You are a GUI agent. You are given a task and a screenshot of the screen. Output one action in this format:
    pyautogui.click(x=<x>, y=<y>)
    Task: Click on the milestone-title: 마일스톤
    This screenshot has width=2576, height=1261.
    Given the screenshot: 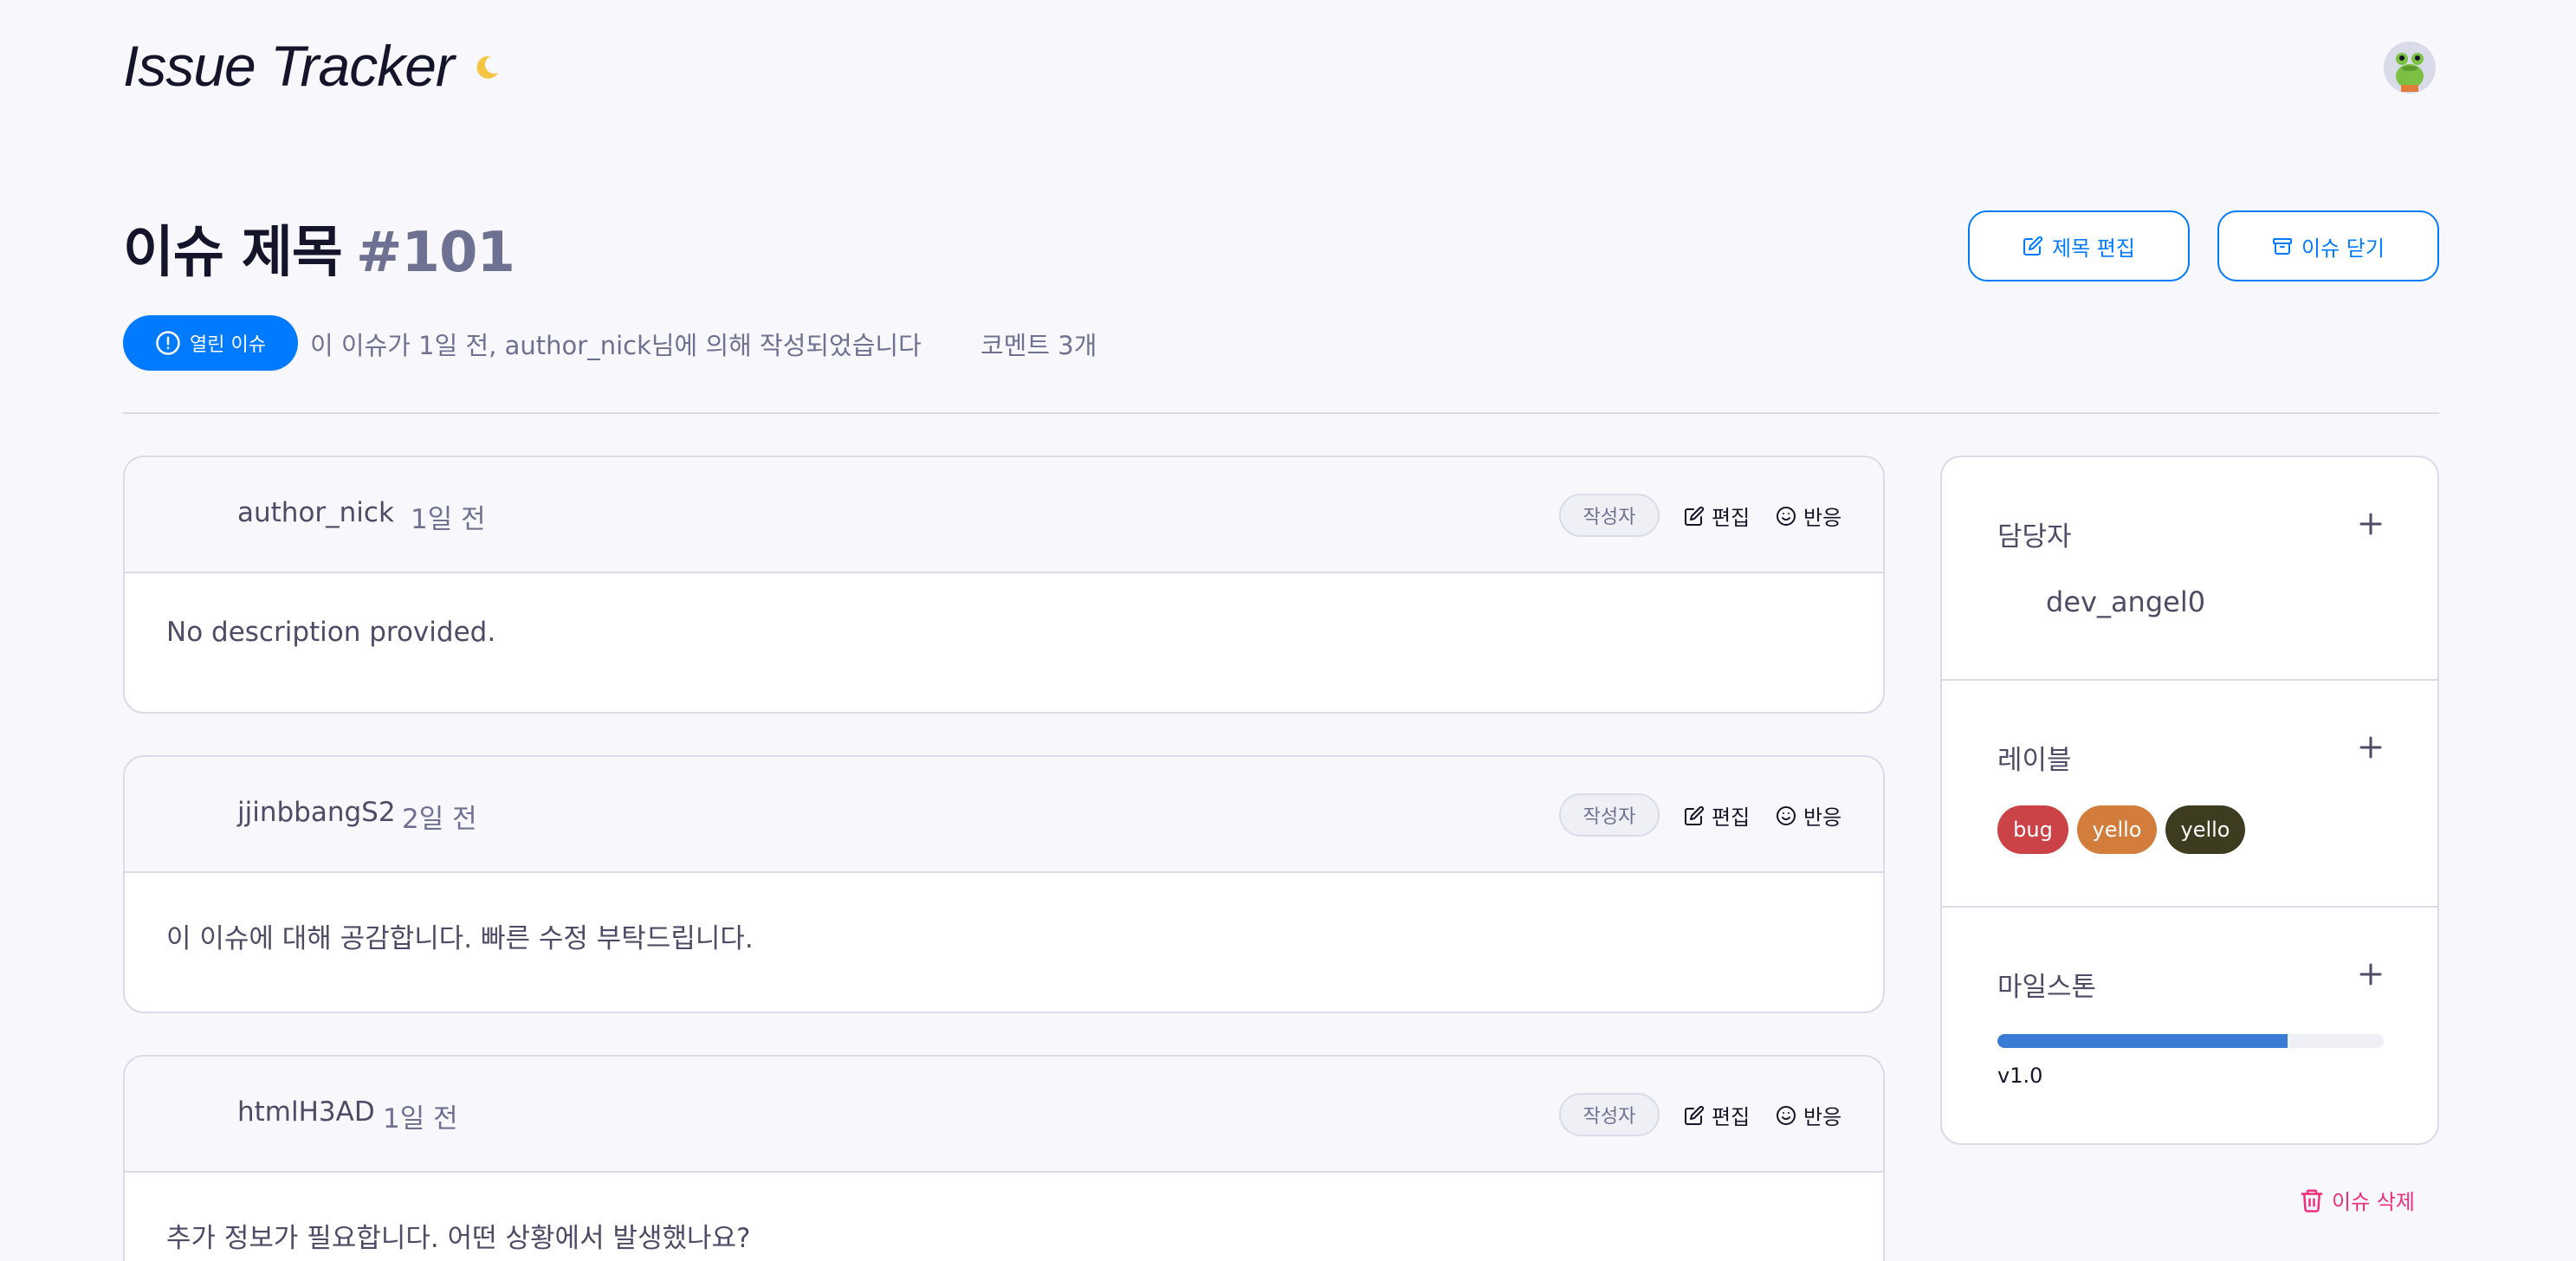 What is the action you would take?
    pyautogui.click(x=2047, y=987)
    